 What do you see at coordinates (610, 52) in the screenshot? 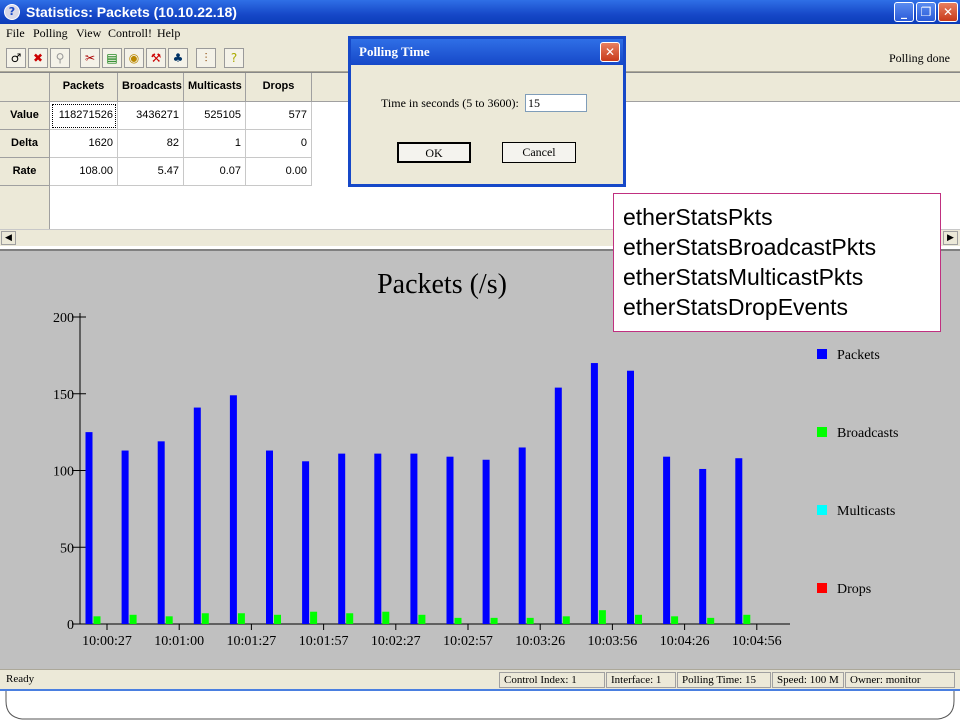
I see `dialog-close-icon: ✕` at bounding box center [610, 52].